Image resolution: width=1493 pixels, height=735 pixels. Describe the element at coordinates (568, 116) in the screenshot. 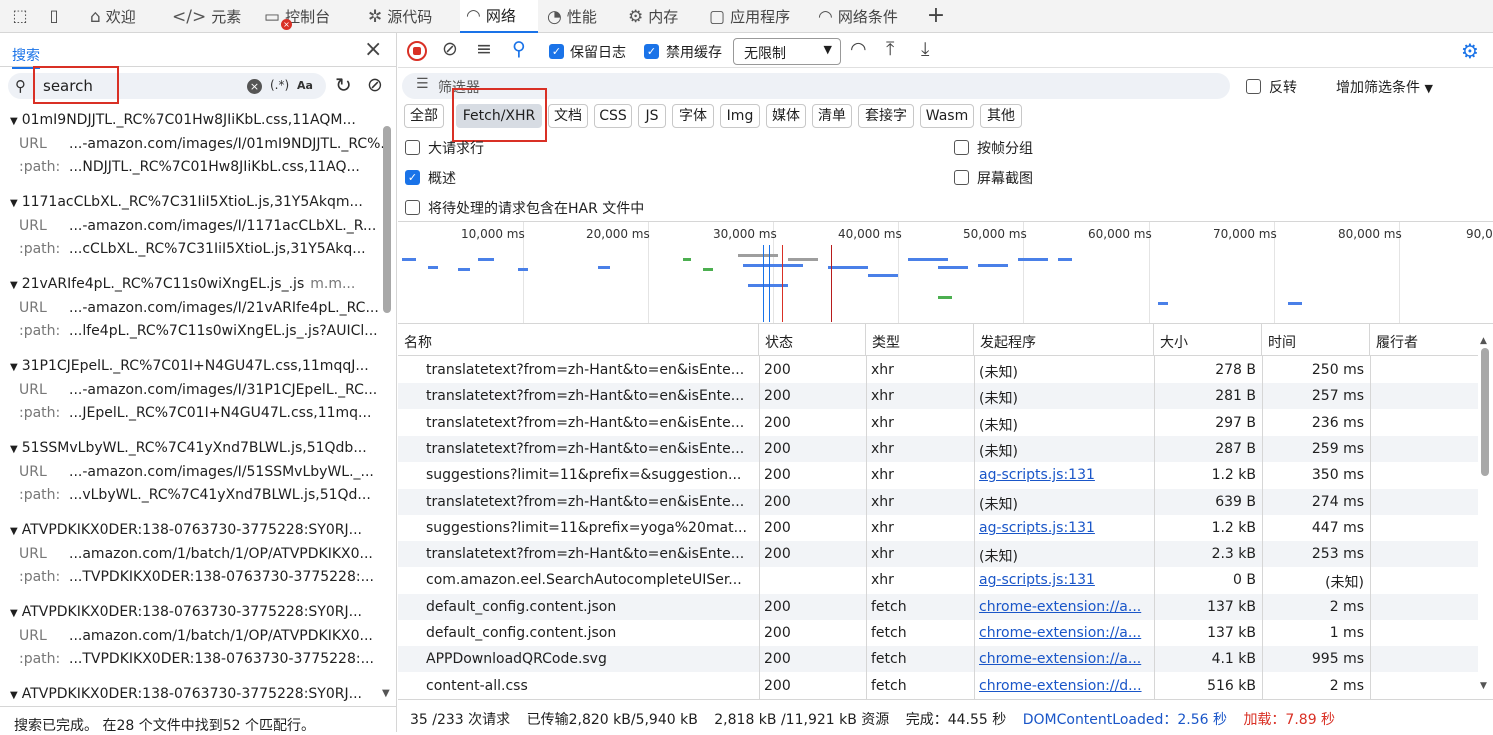

I see `type-doc: 文档` at that location.